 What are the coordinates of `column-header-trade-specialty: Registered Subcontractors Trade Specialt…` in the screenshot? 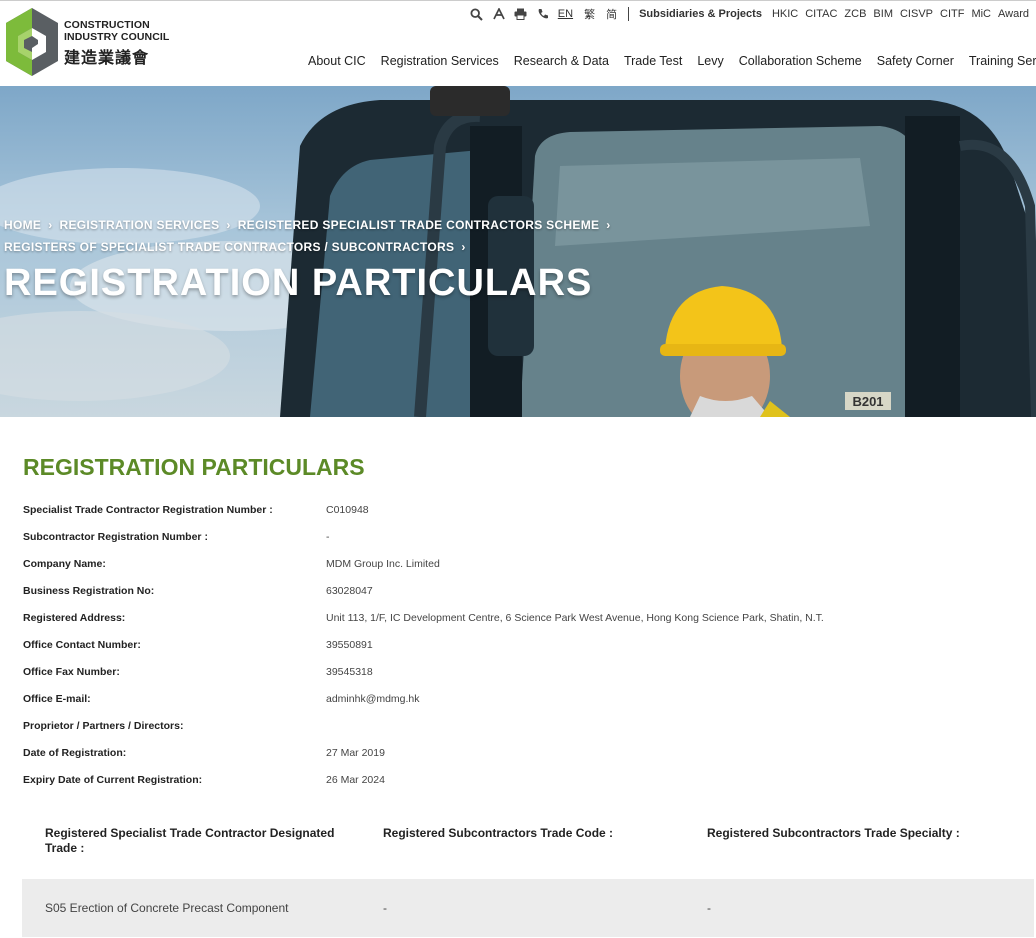 It's located at (833, 833).